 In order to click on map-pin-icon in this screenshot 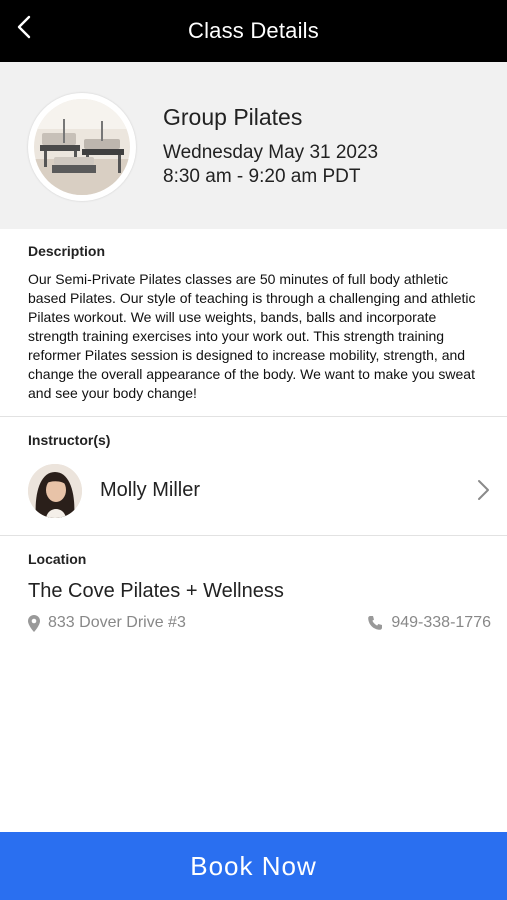, I will do `click(34, 623)`.